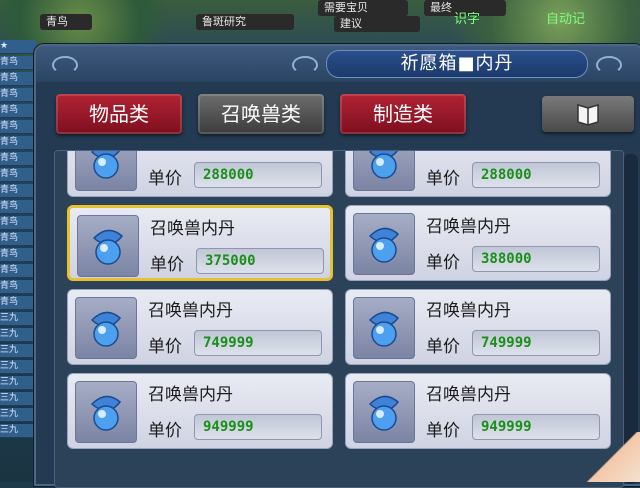 Image resolution: width=640 pixels, height=488 pixels. I want to click on item-card: 召唤兽内丹单价 388000, so click(478, 243).